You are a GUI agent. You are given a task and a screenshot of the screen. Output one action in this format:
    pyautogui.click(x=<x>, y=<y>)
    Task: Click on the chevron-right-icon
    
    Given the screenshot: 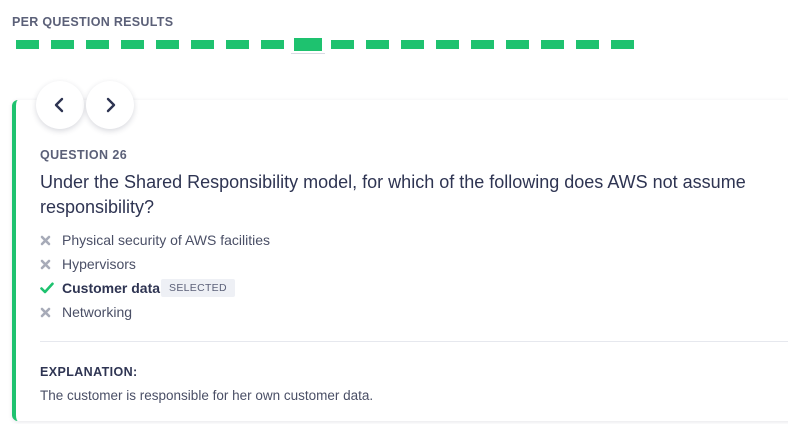 What is the action you would take?
    pyautogui.click(x=111, y=105)
    